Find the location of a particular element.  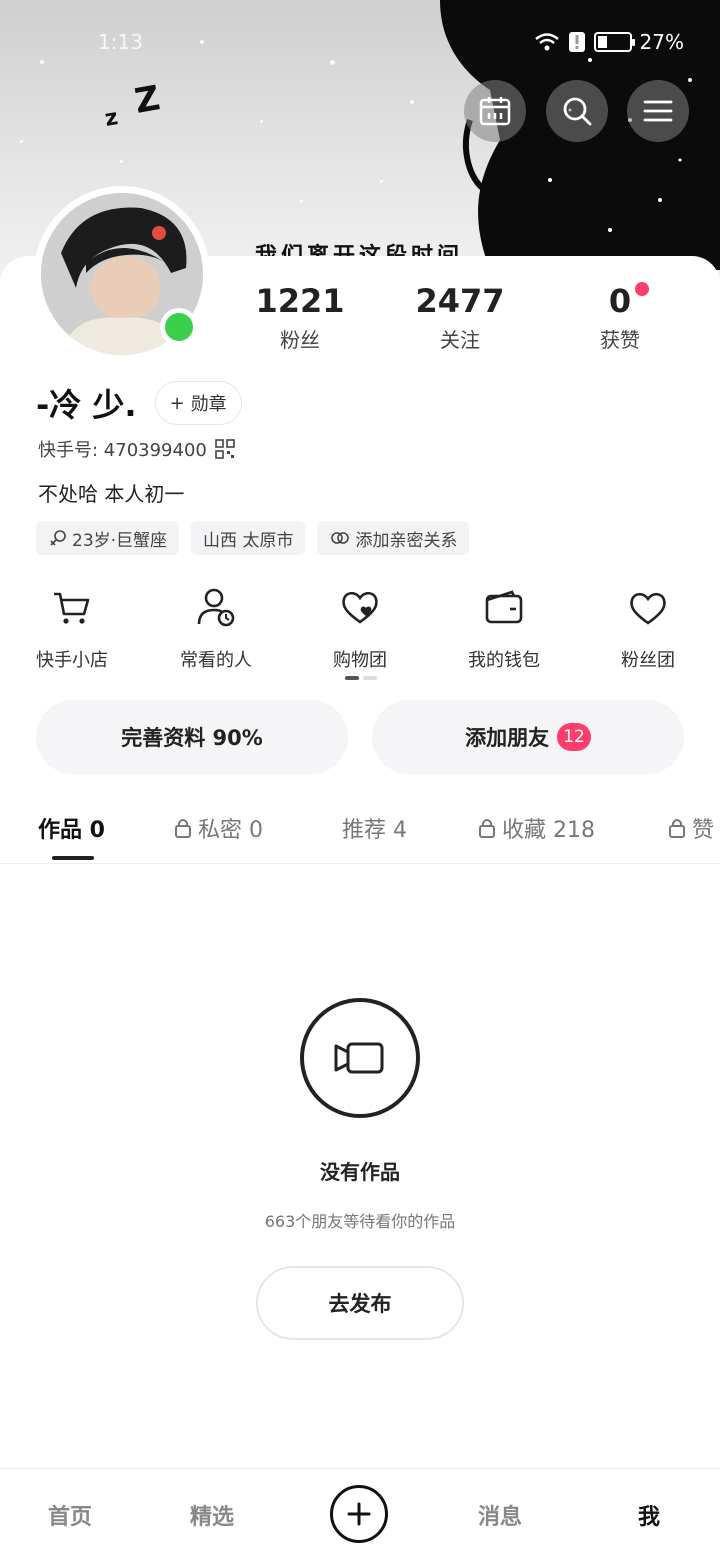

calendar-icon is located at coordinates (495, 111).